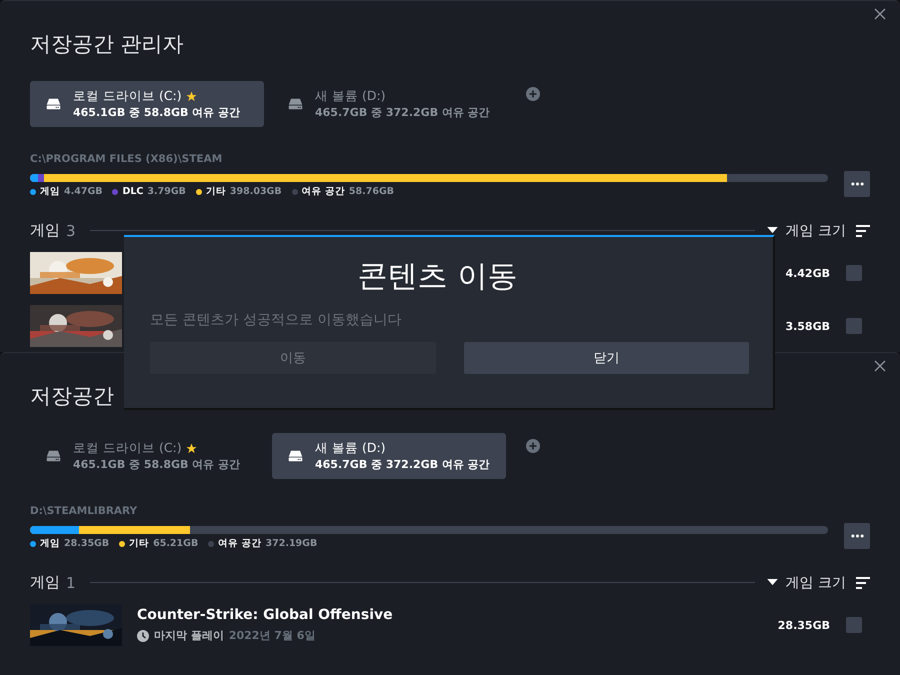 This screenshot has width=900, height=675. What do you see at coordinates (175, 544) in the screenshot?
I see `legend-value: 65.21GB` at bounding box center [175, 544].